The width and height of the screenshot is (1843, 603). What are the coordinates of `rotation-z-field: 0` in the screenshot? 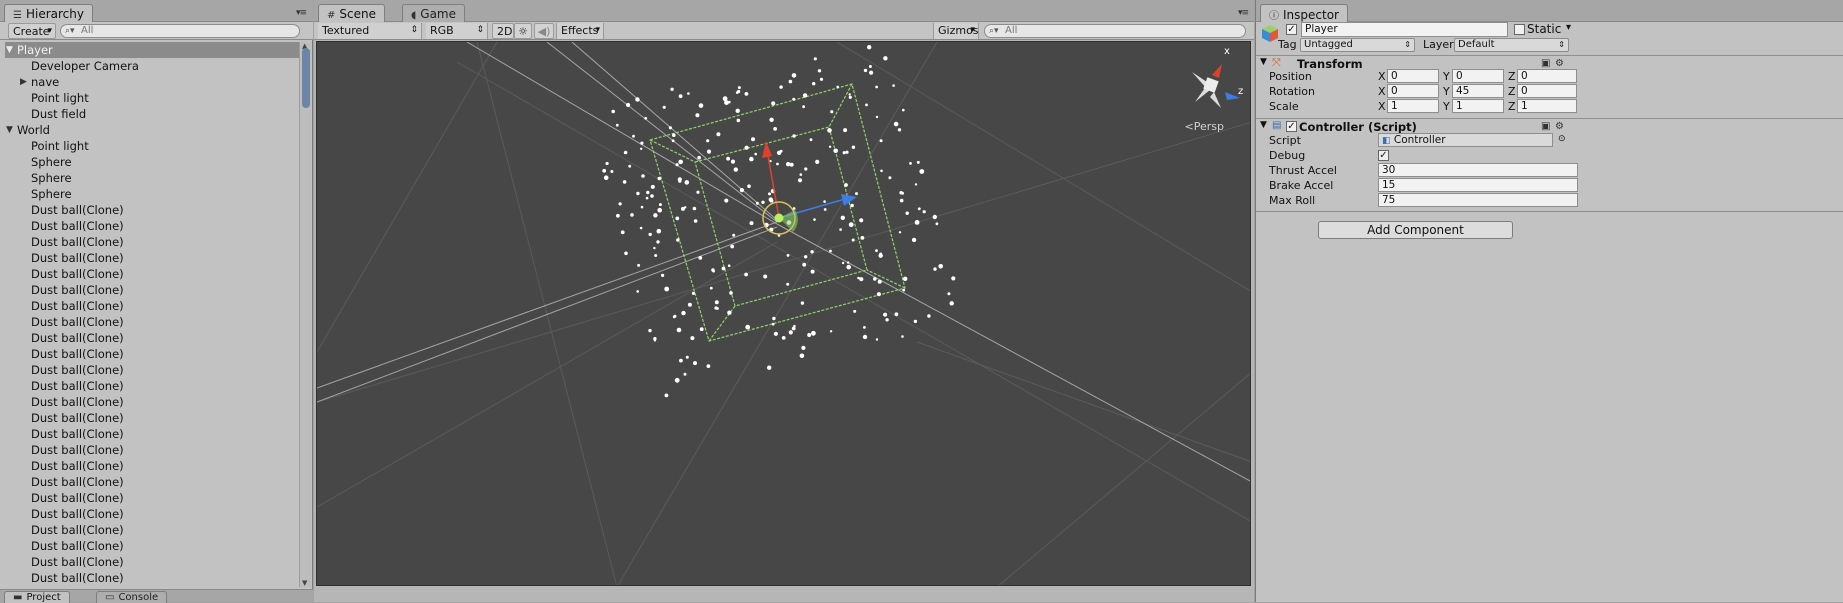 It's located at (1547, 91).